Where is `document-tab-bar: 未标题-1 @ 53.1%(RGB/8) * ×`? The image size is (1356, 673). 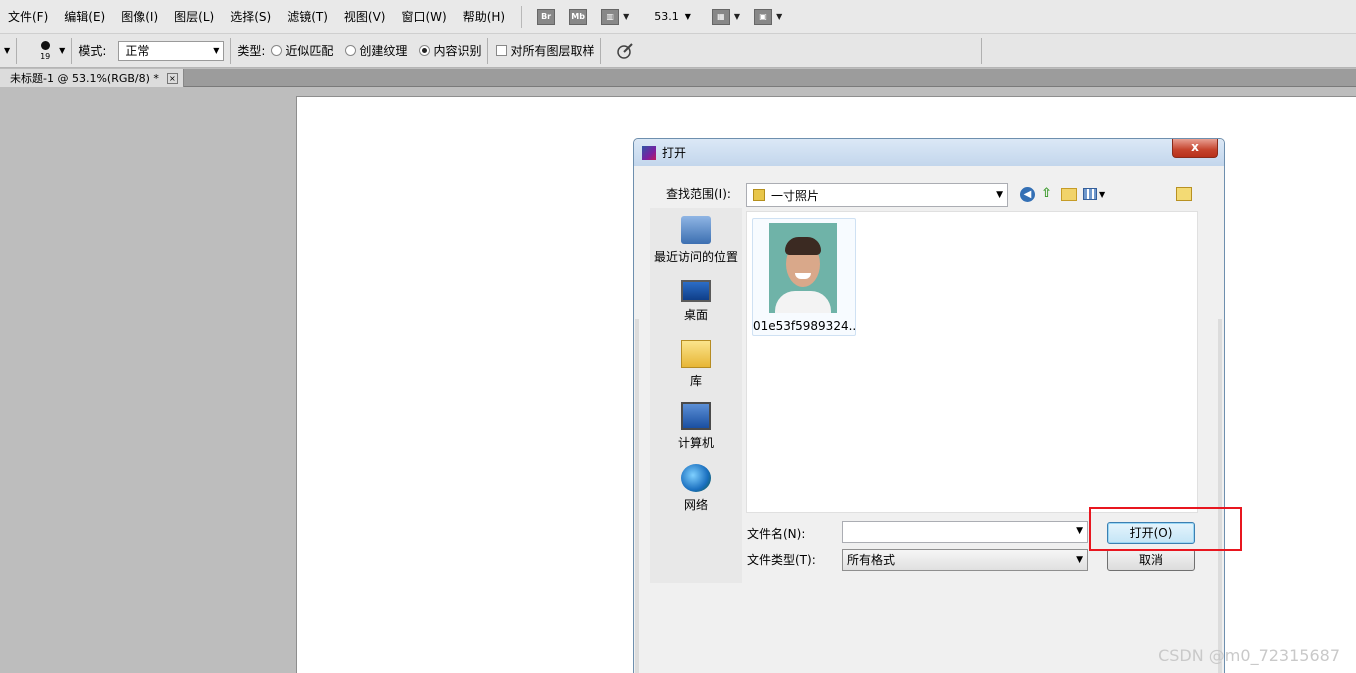
document-tab-bar: 未标题-1 @ 53.1%(RGB/8) * × is located at coordinates (678, 78).